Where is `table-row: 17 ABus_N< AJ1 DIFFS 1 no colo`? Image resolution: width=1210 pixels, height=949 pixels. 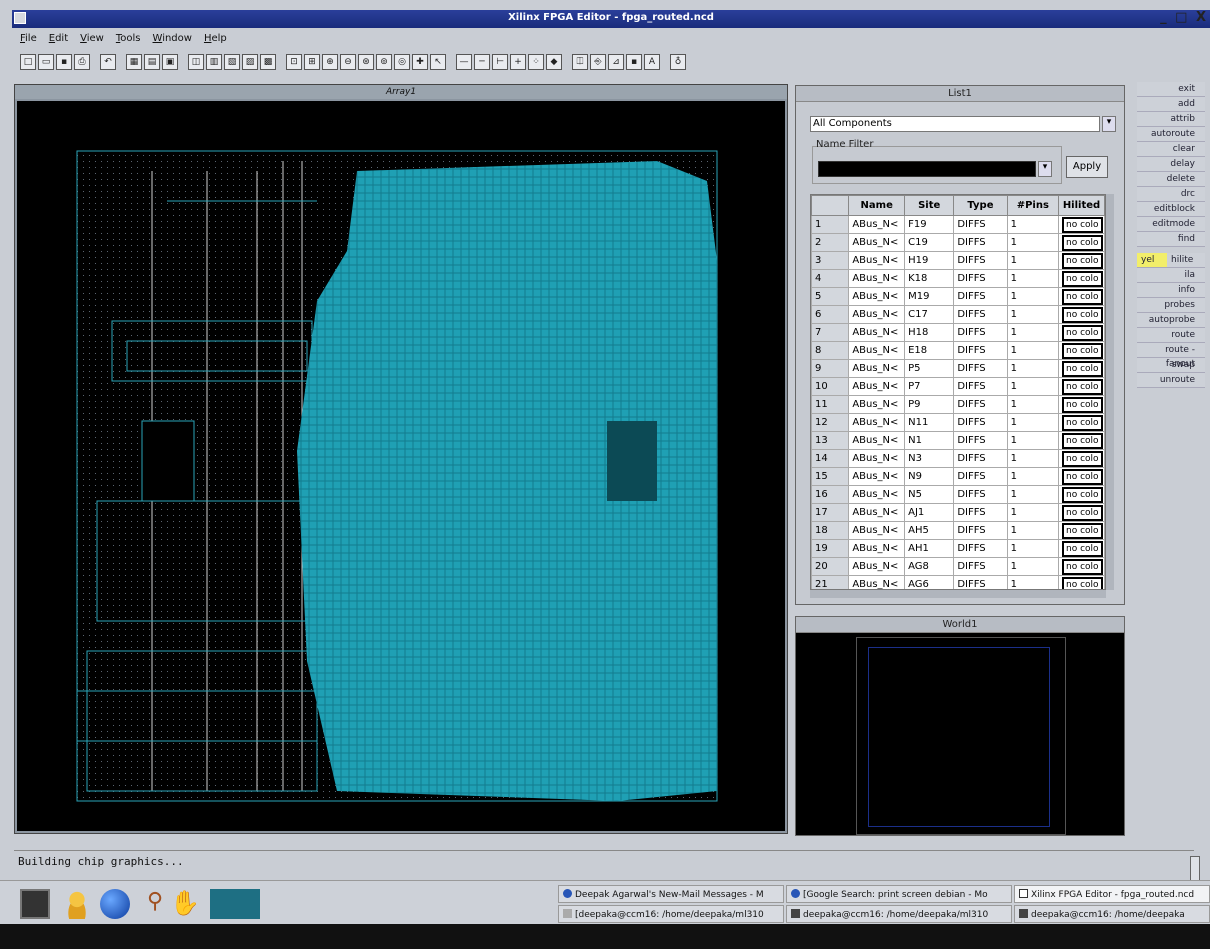
table-row: 17 ABus_N< AJ1 DIFFS 1 no colo is located at coordinates (958, 512).